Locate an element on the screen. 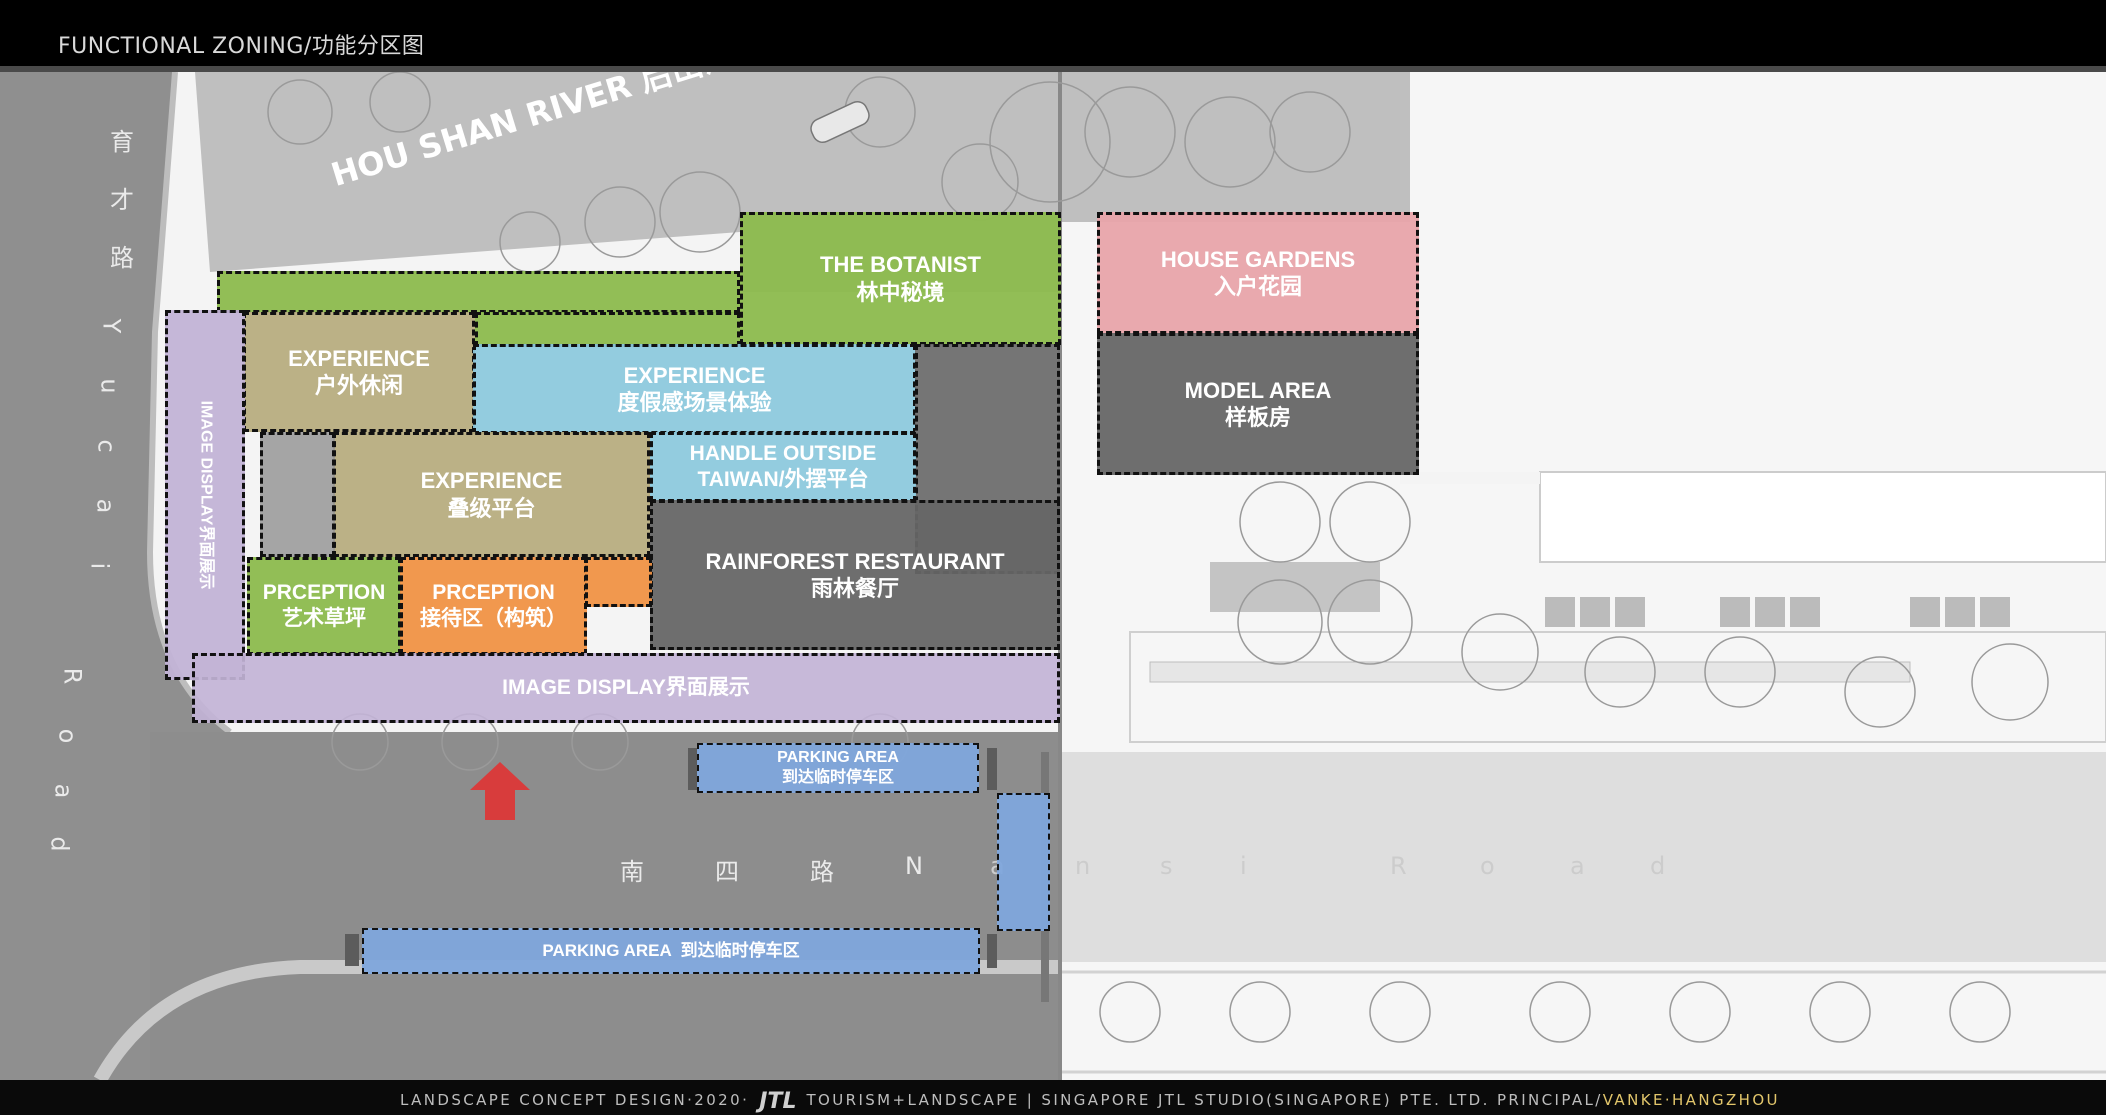 This screenshot has width=2106, height=1115. zone-experience-terrace: EXPERIENCE 叠级平台 is located at coordinates (491, 494).